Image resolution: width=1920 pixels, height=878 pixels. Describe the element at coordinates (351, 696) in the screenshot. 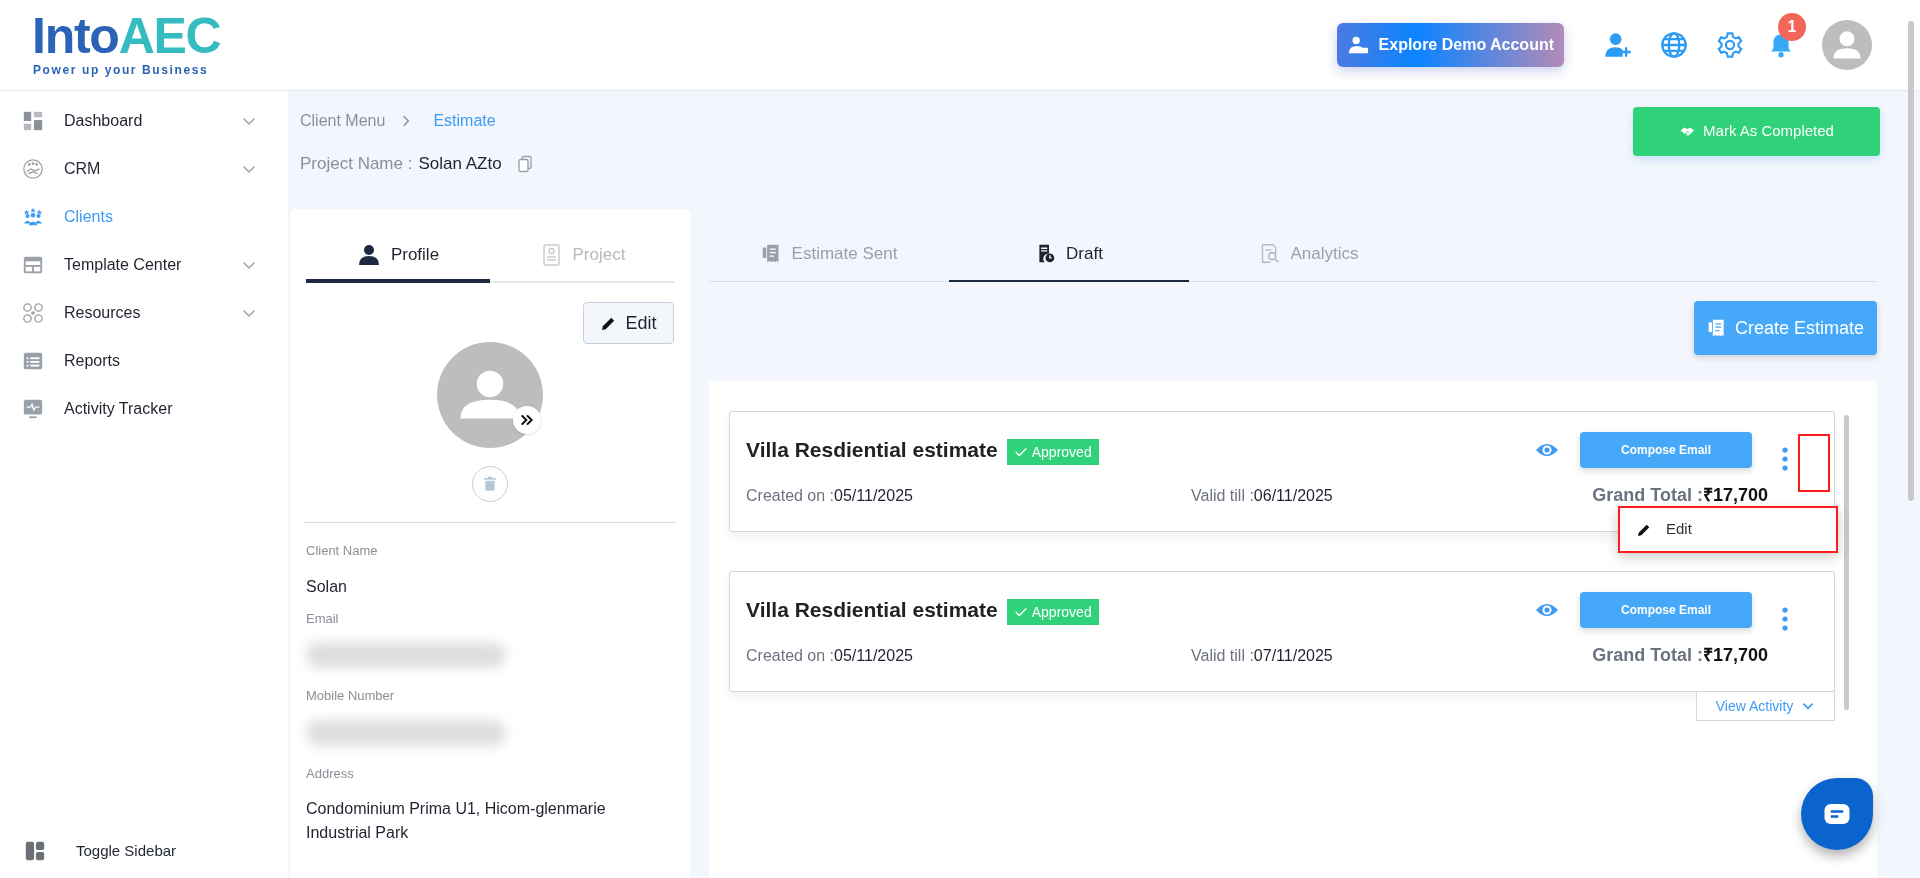

I see `field-label: Mobile Number` at that location.